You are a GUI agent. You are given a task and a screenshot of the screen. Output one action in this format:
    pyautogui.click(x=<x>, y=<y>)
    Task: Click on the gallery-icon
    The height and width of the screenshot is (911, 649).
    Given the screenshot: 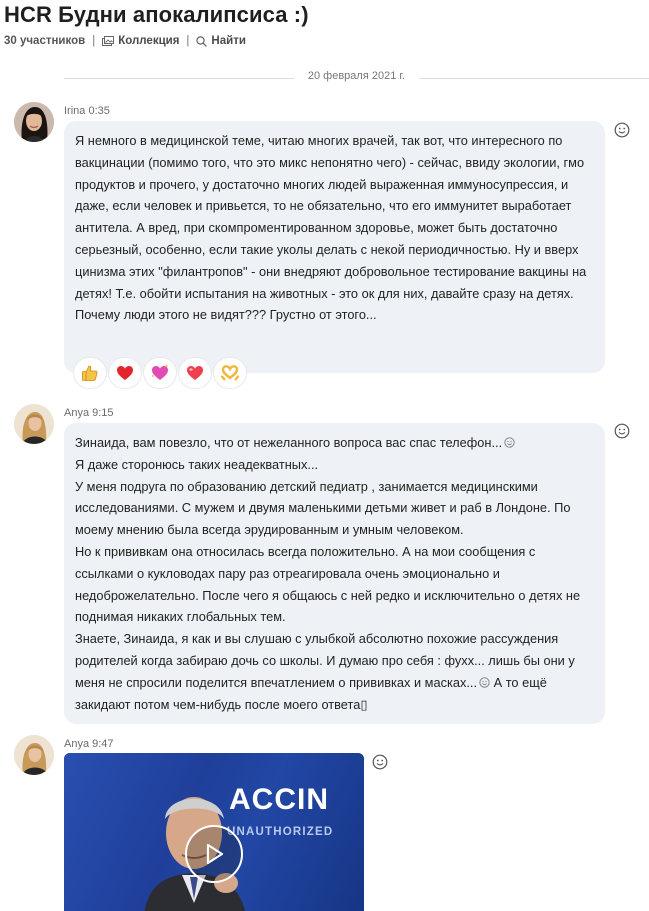 What is the action you would take?
    pyautogui.click(x=108, y=40)
    